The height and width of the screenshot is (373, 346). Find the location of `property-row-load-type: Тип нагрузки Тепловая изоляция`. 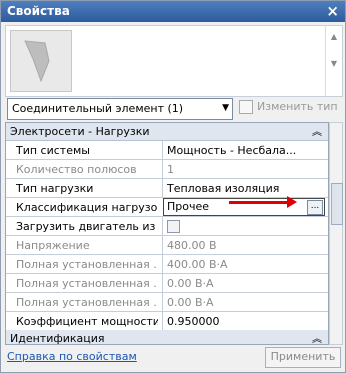

property-row-load-type: Тип нагрузки Тепловая изоляция is located at coordinates (167, 188).